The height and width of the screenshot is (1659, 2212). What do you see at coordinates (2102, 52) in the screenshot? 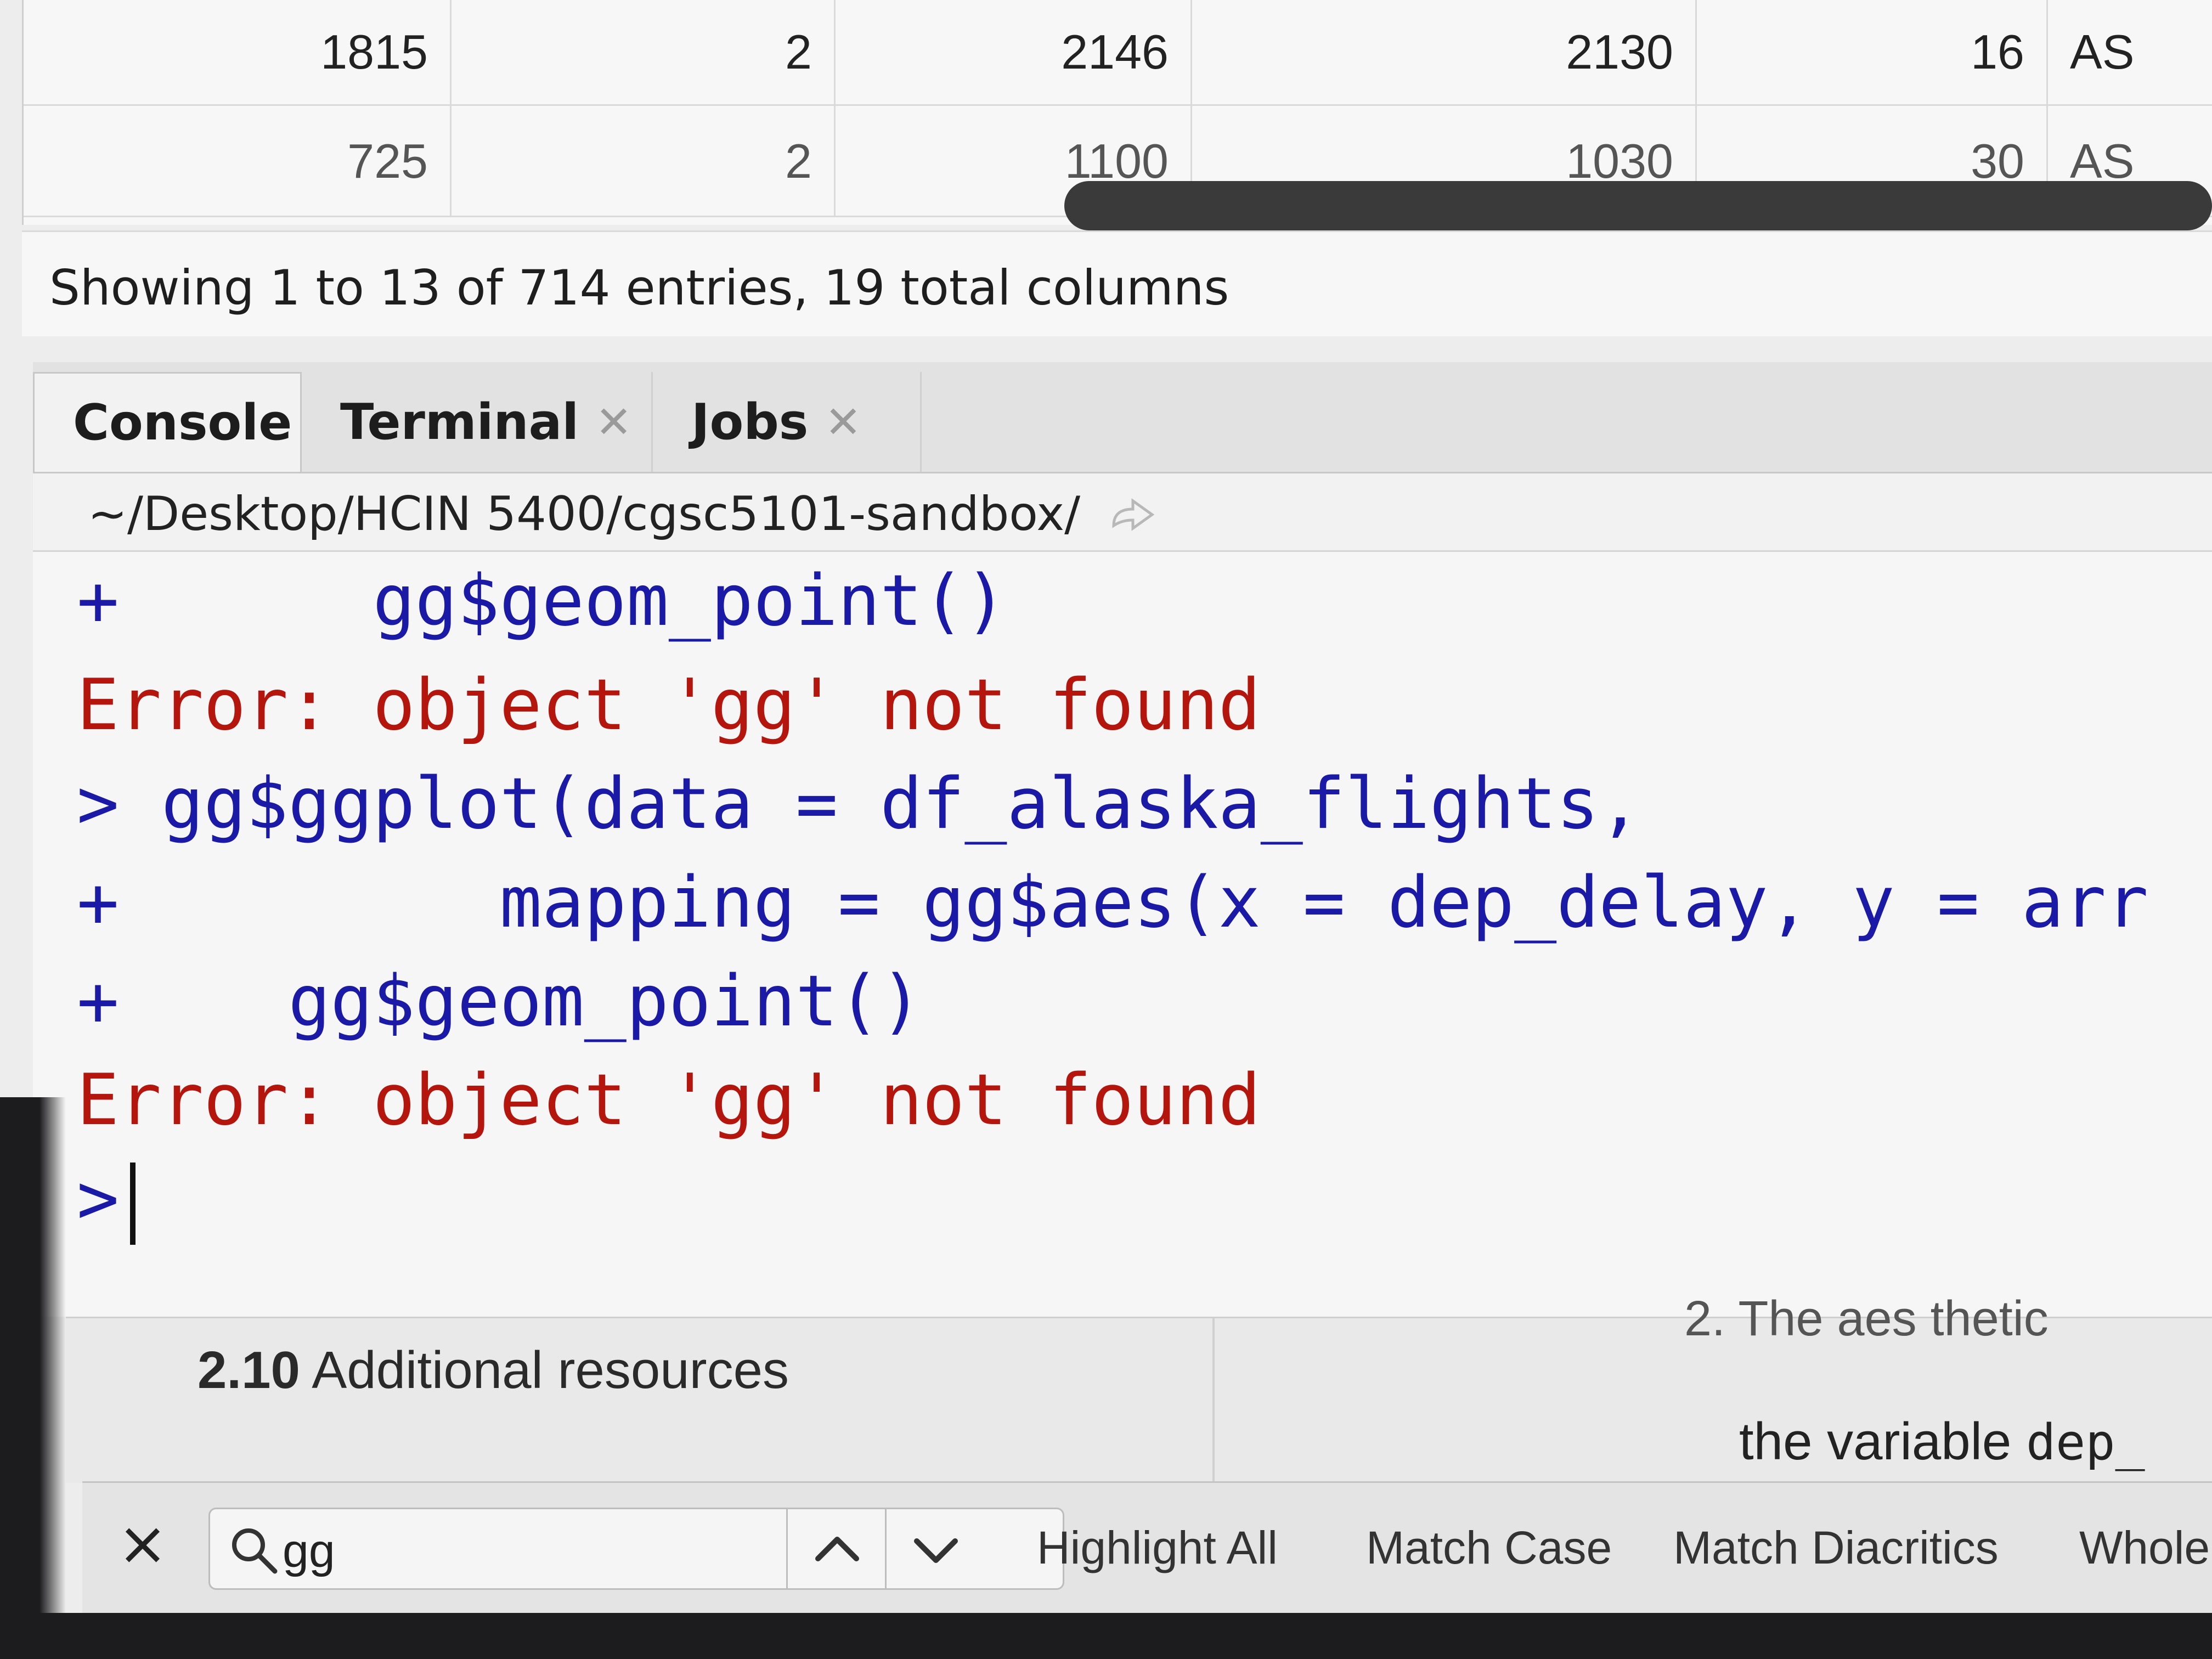
I see `table-cell: AS` at bounding box center [2102, 52].